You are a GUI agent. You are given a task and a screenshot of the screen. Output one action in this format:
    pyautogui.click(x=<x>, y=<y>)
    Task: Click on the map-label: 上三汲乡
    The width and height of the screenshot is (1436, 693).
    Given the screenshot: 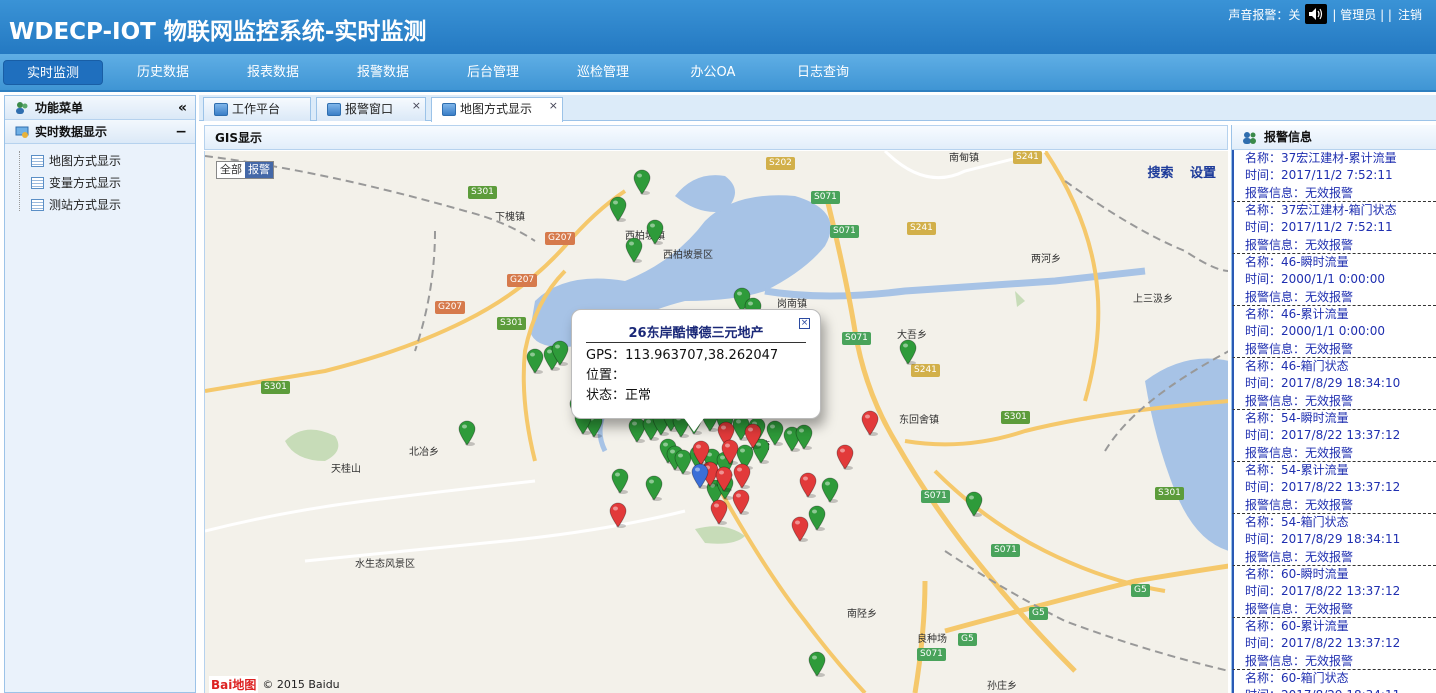 What is the action you would take?
    pyautogui.click(x=1153, y=299)
    